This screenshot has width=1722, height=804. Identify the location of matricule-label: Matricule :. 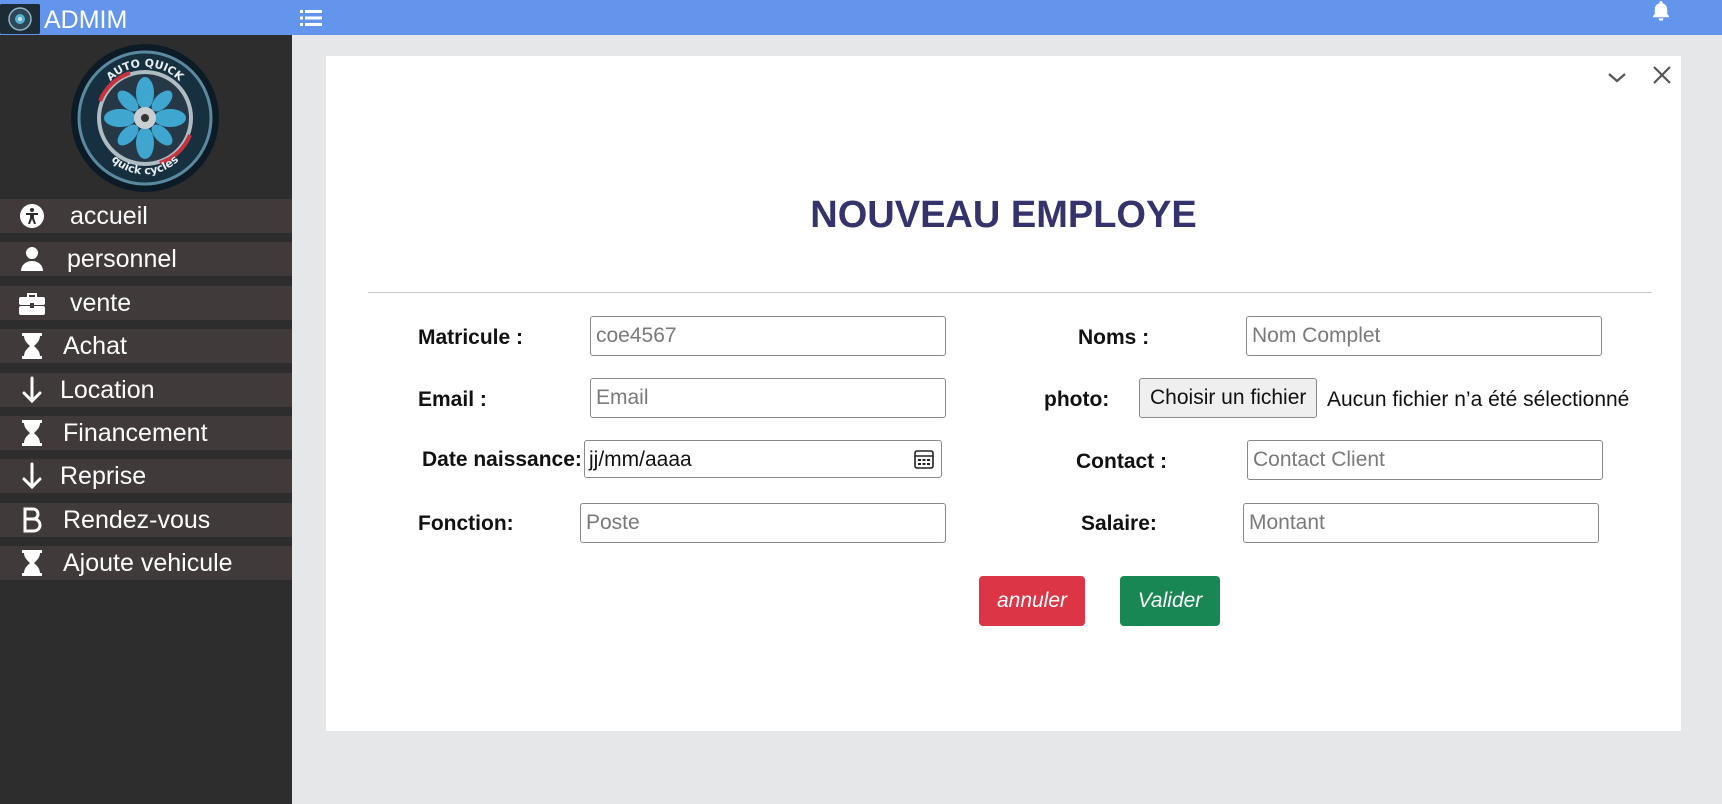
(471, 337).